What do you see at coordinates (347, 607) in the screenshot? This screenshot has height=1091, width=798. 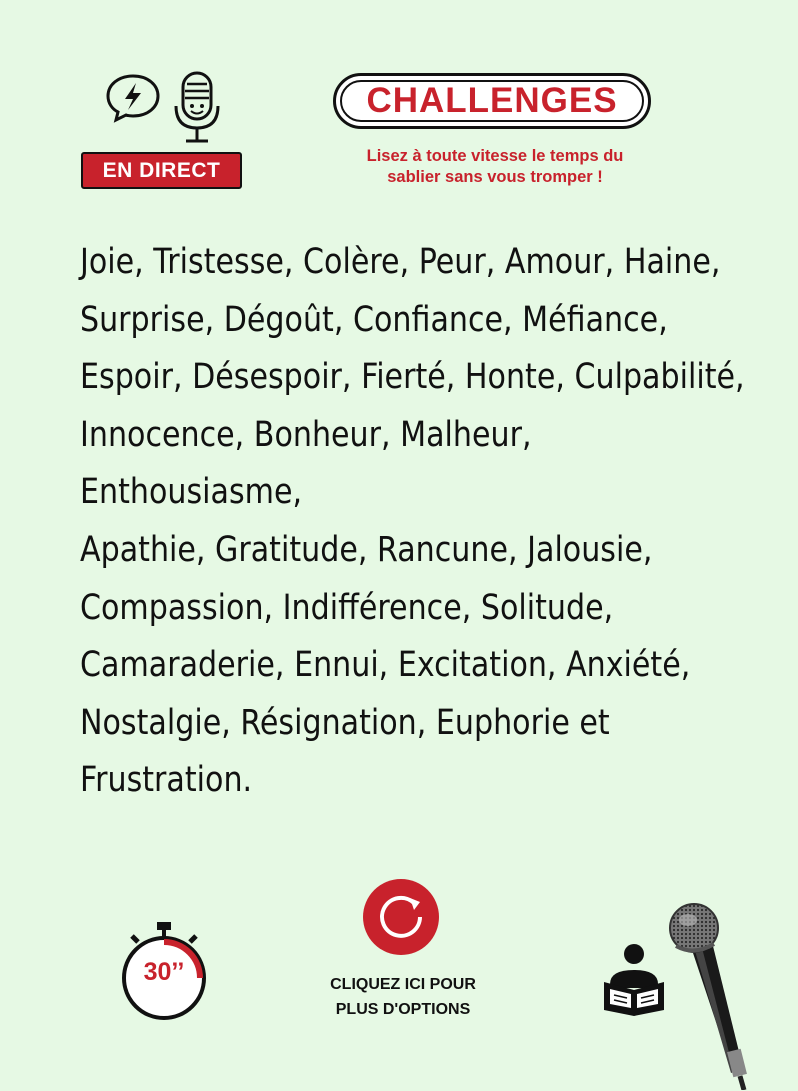 I see `text-line: Compassion, Indifférence, Solitude,` at bounding box center [347, 607].